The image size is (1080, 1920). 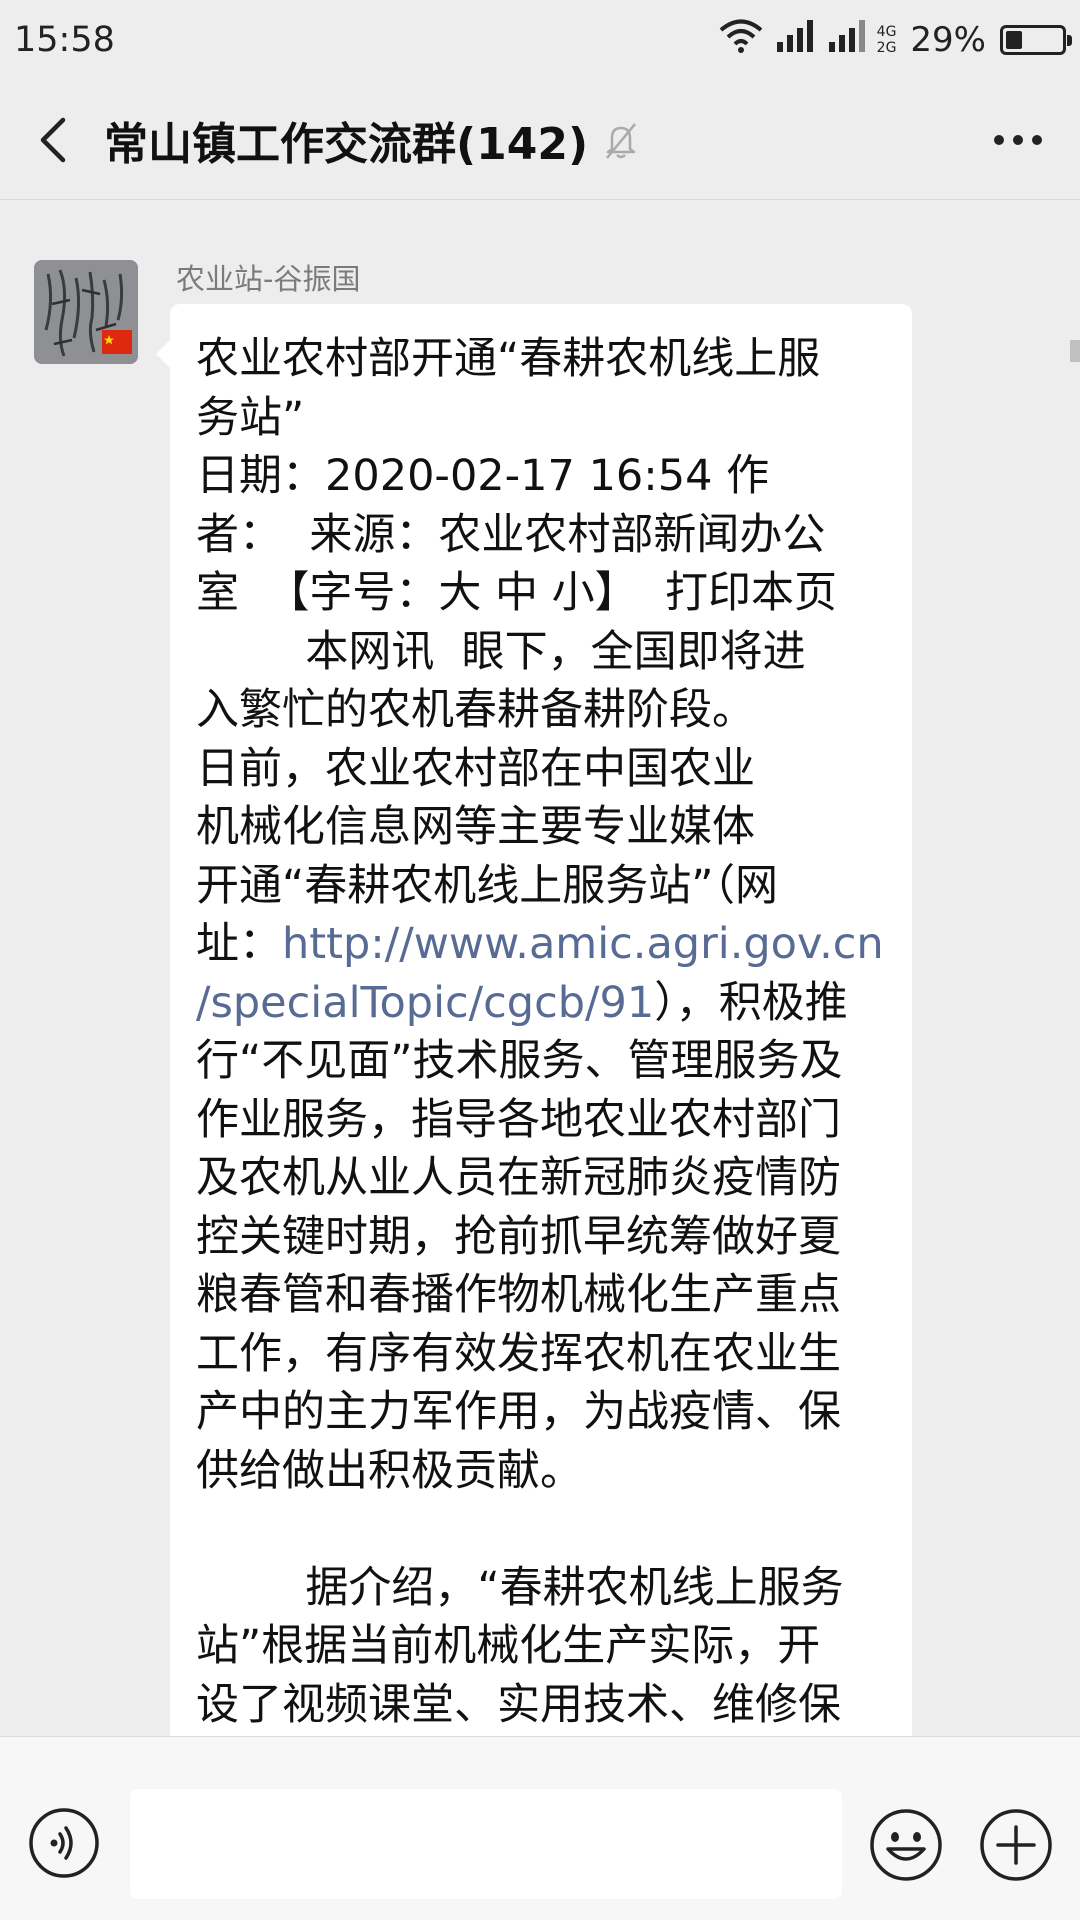 I want to click on emoji-icon, so click(x=906, y=1845).